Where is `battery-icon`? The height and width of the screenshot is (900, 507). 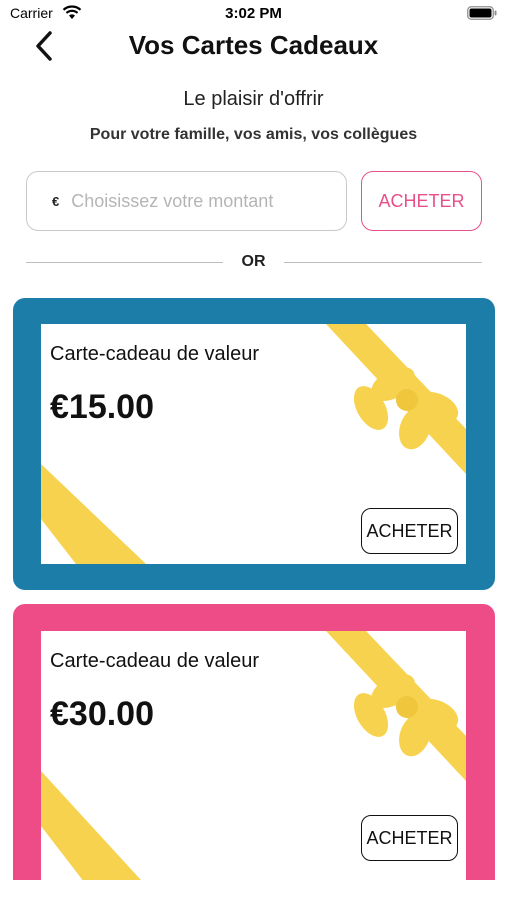
battery-icon is located at coordinates (482, 13).